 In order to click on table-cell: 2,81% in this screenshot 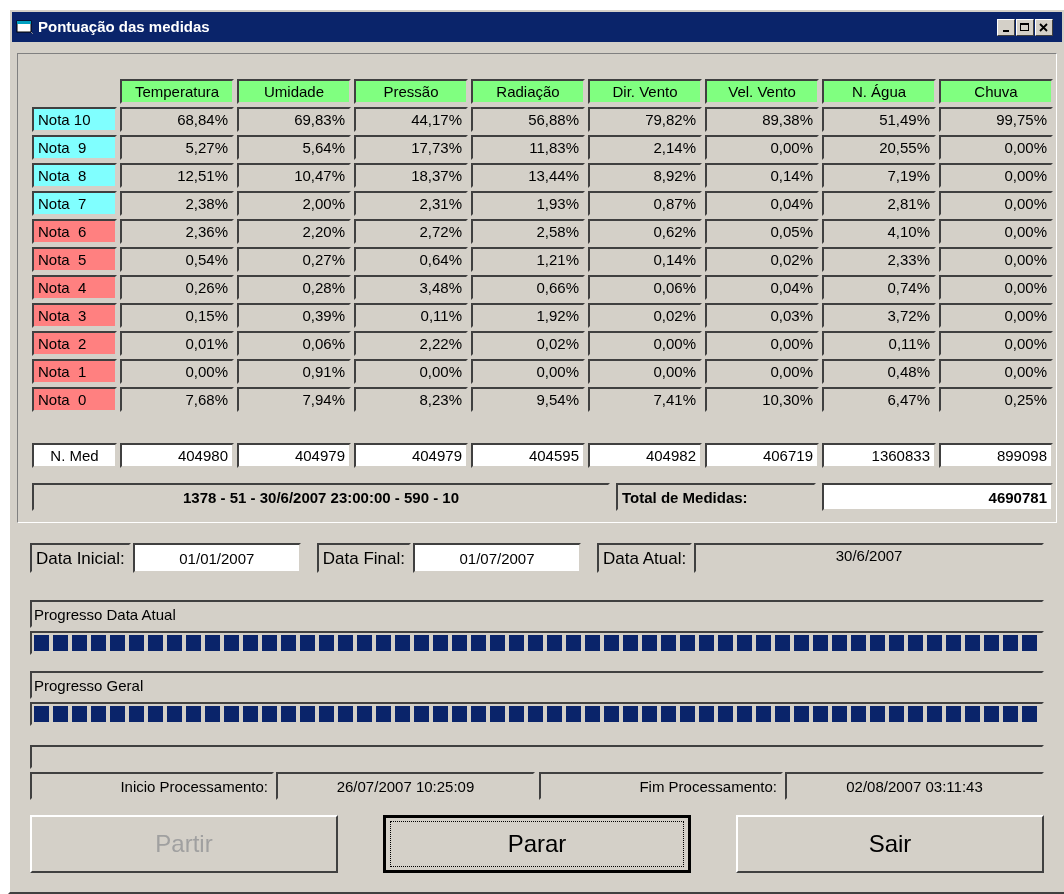, I will do `click(879, 203)`.